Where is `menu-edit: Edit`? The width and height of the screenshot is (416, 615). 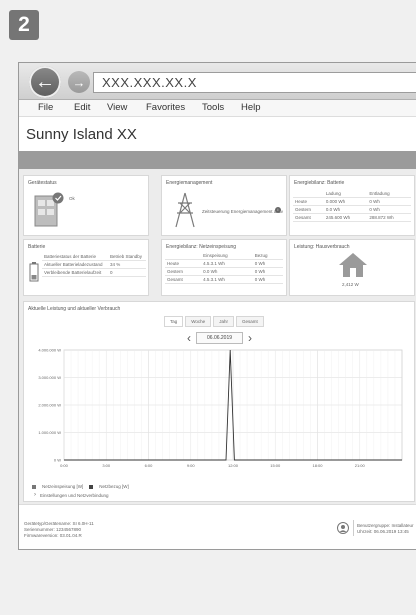 menu-edit: Edit is located at coordinates (82, 107).